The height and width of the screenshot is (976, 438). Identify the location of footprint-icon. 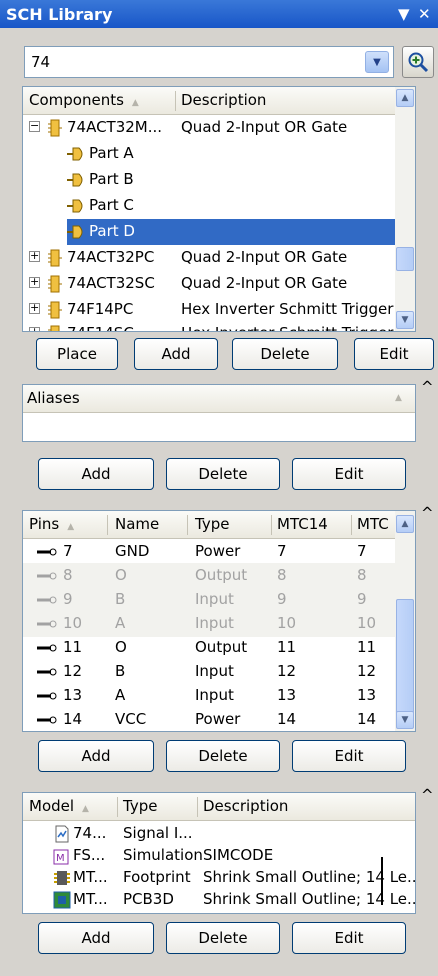
(62, 878).